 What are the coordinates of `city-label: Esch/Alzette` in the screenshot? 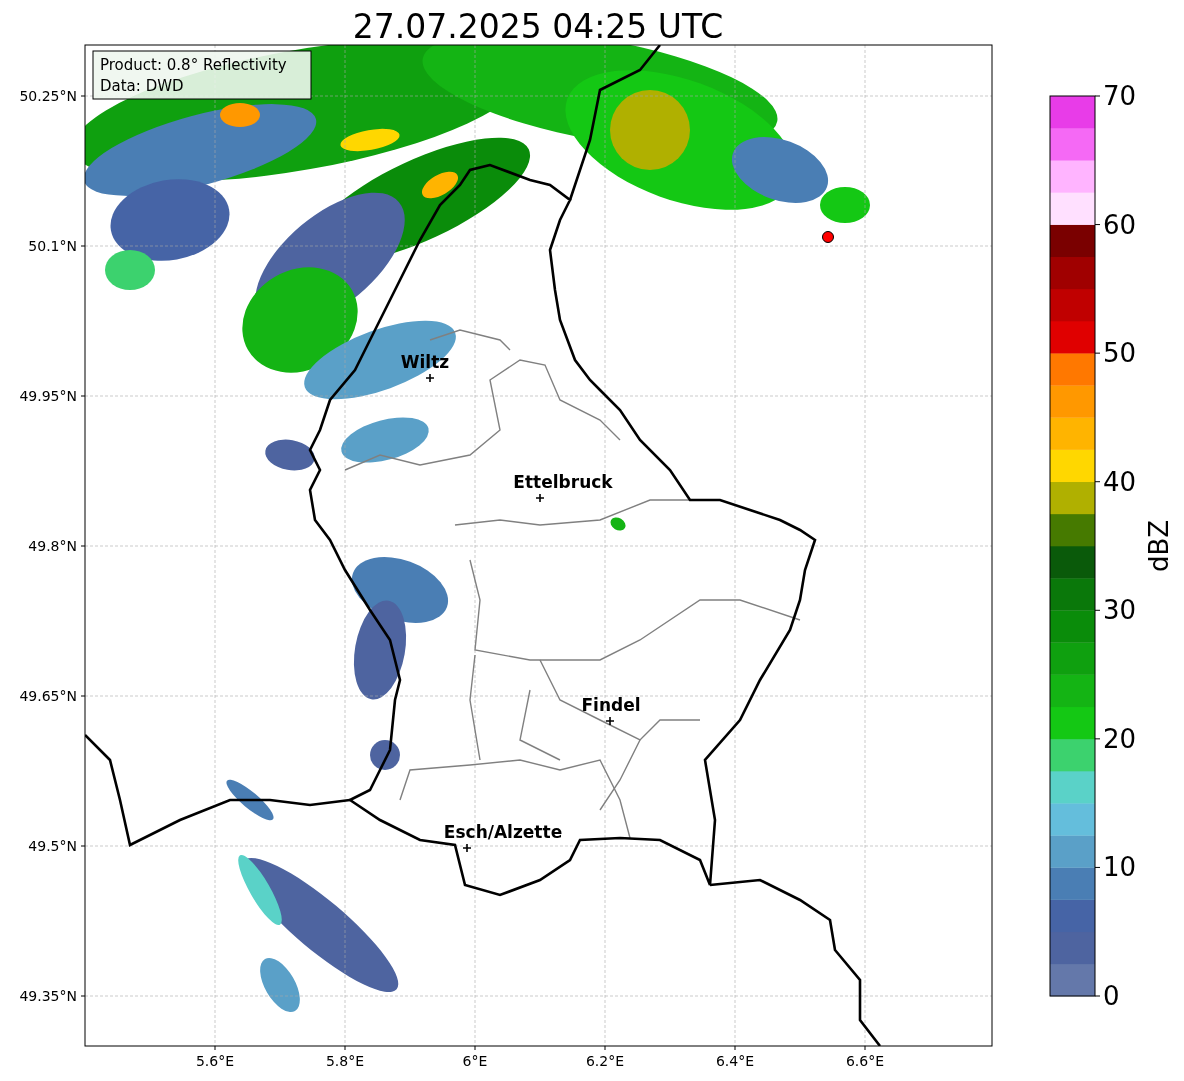 It's located at (503, 832).